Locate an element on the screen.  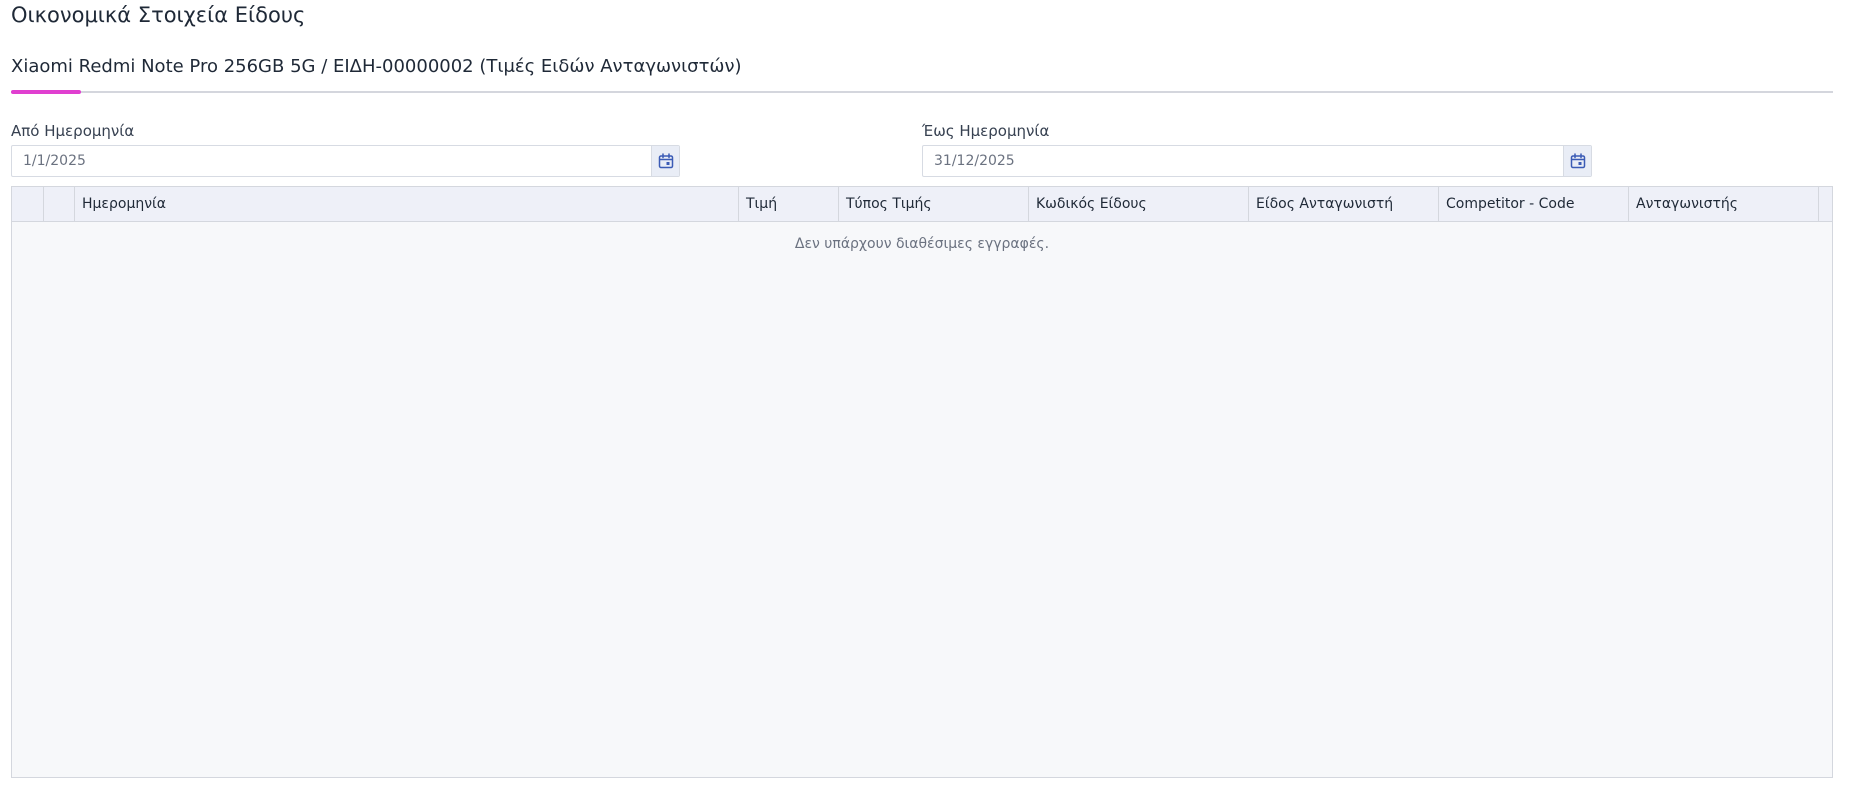
to-date-field is located at coordinates (1257, 161).